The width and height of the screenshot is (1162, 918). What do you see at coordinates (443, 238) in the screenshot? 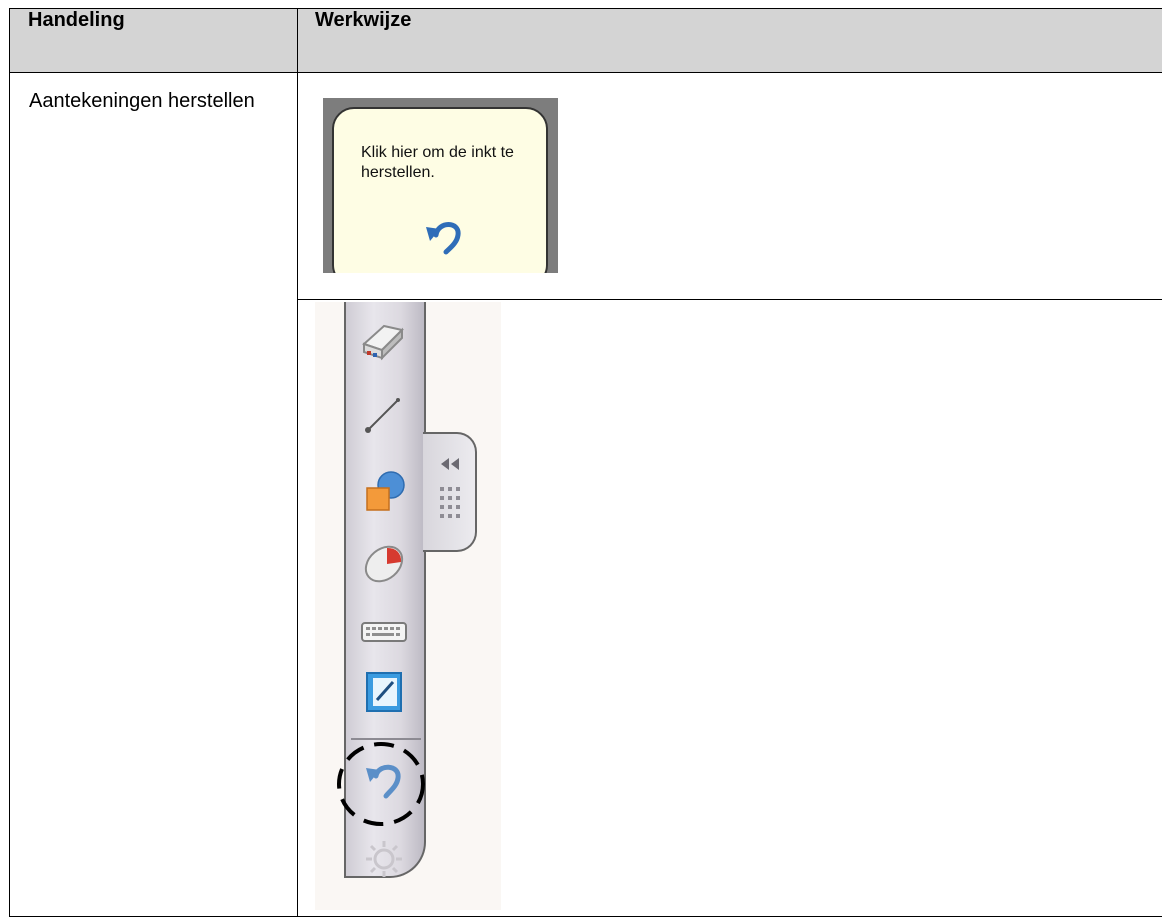
I see `undo-arrow-icon` at bounding box center [443, 238].